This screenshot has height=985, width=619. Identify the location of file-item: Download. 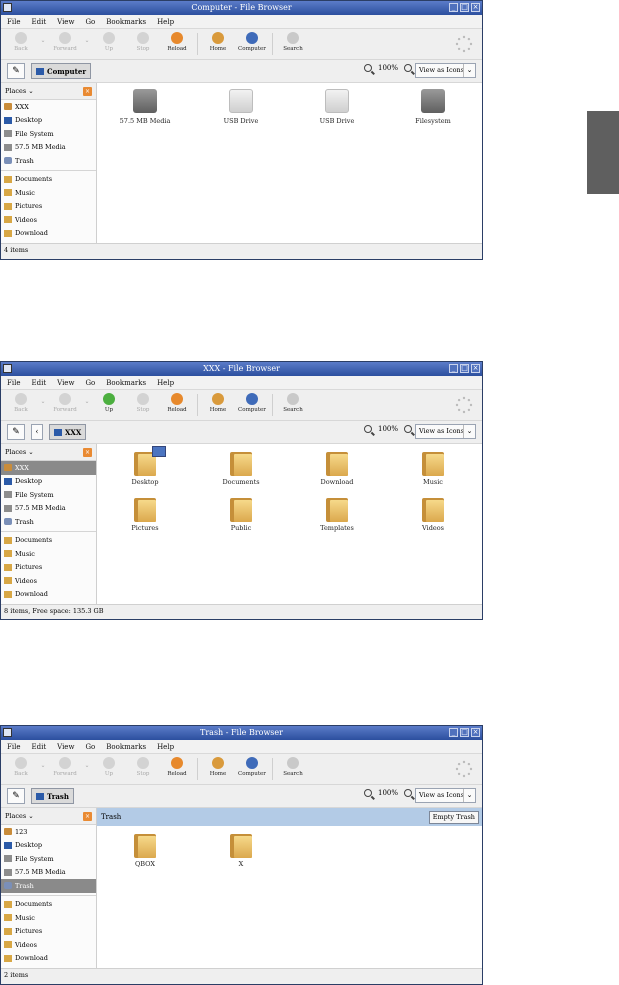
(337, 468).